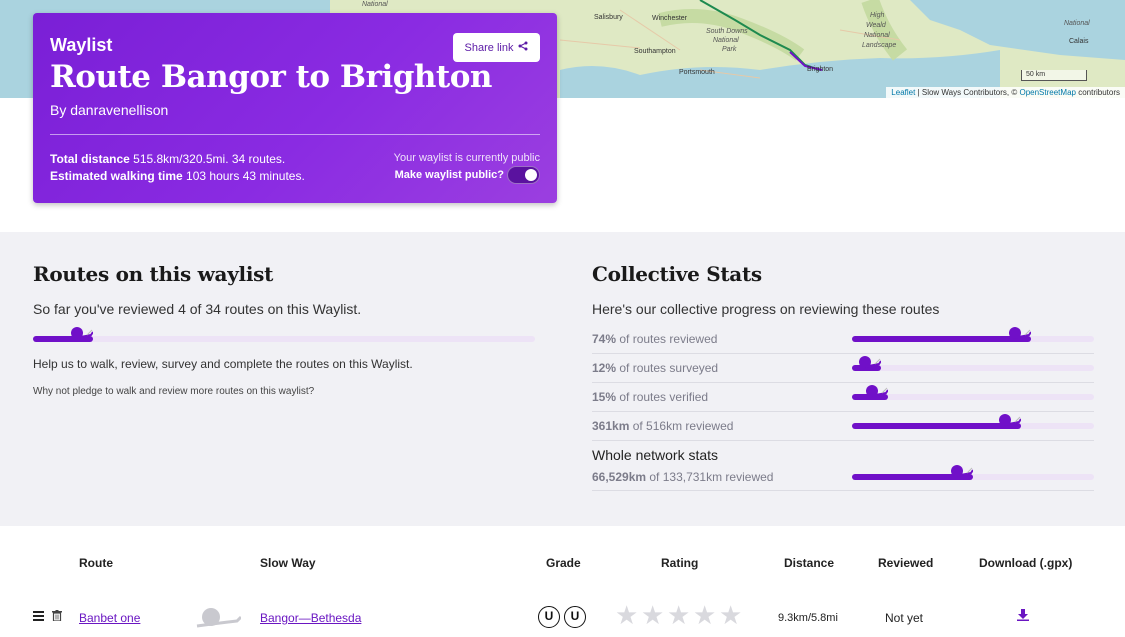  What do you see at coordinates (116, 176) in the screenshot?
I see `walking-time-label: Estimated walking time` at bounding box center [116, 176].